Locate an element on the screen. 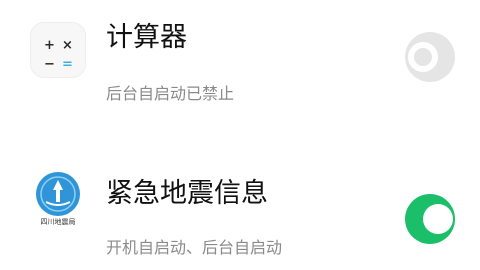 The width and height of the screenshot is (480, 270). quake-logo-circle is located at coordinates (58, 194).